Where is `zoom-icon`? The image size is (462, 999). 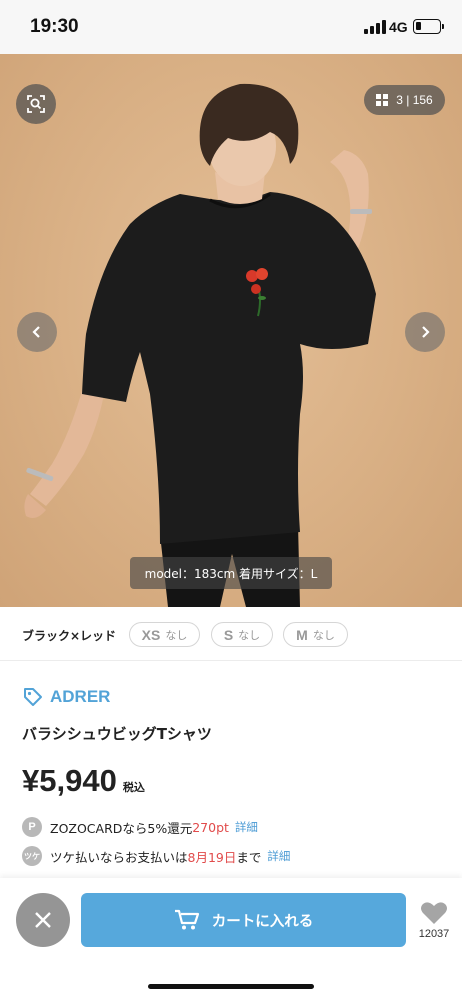 zoom-icon is located at coordinates (36, 104).